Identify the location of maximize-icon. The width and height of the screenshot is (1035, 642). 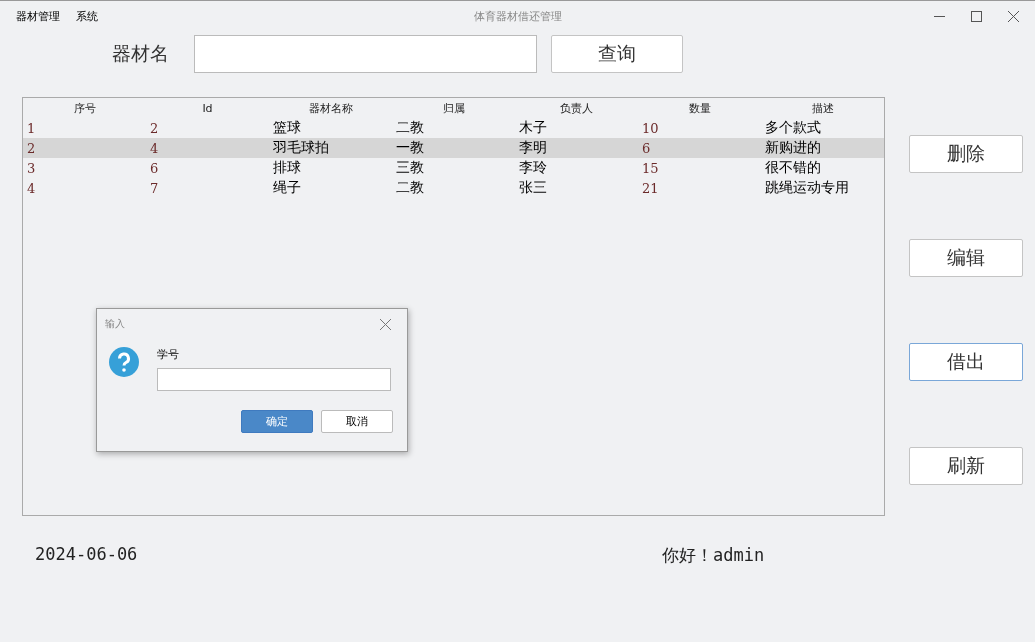
(976, 16).